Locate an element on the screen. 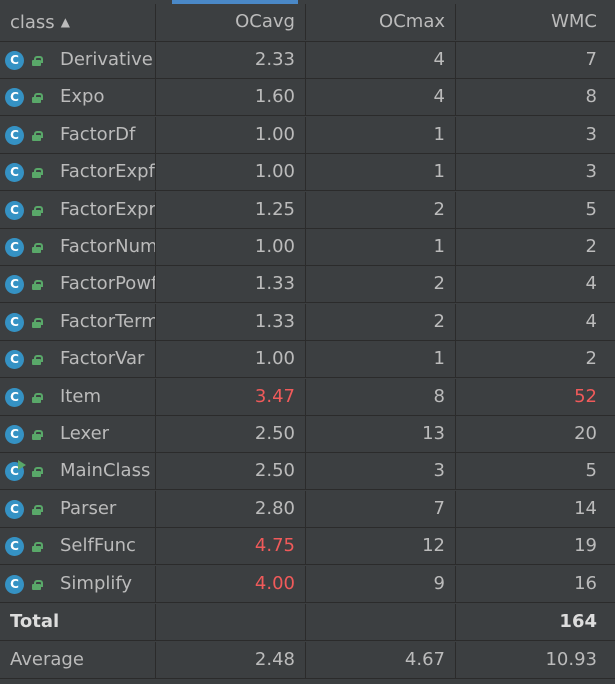 The image size is (615, 684). table-row: C SelfFunc 4.75 12 19 is located at coordinates (307, 547).